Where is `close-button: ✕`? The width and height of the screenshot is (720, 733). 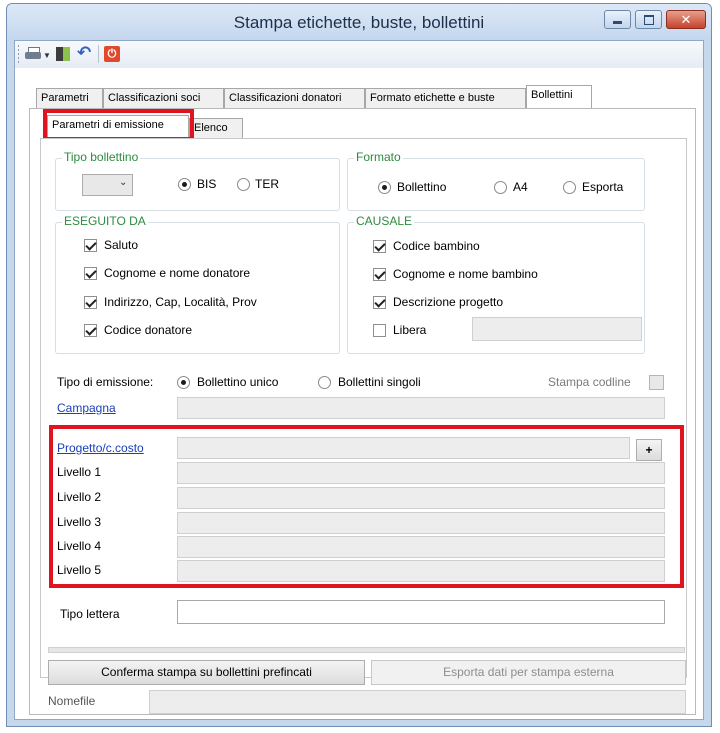
close-button: ✕ is located at coordinates (686, 19).